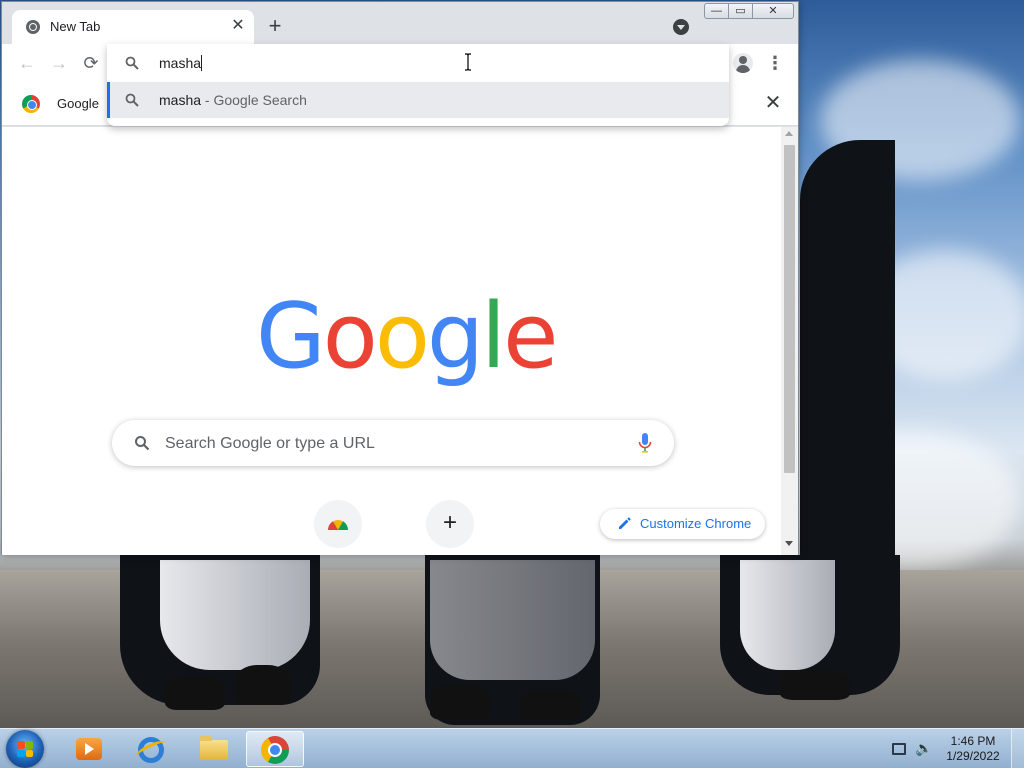 This screenshot has height=768, width=1024. I want to click on logo-letter: l, so click(493, 336).